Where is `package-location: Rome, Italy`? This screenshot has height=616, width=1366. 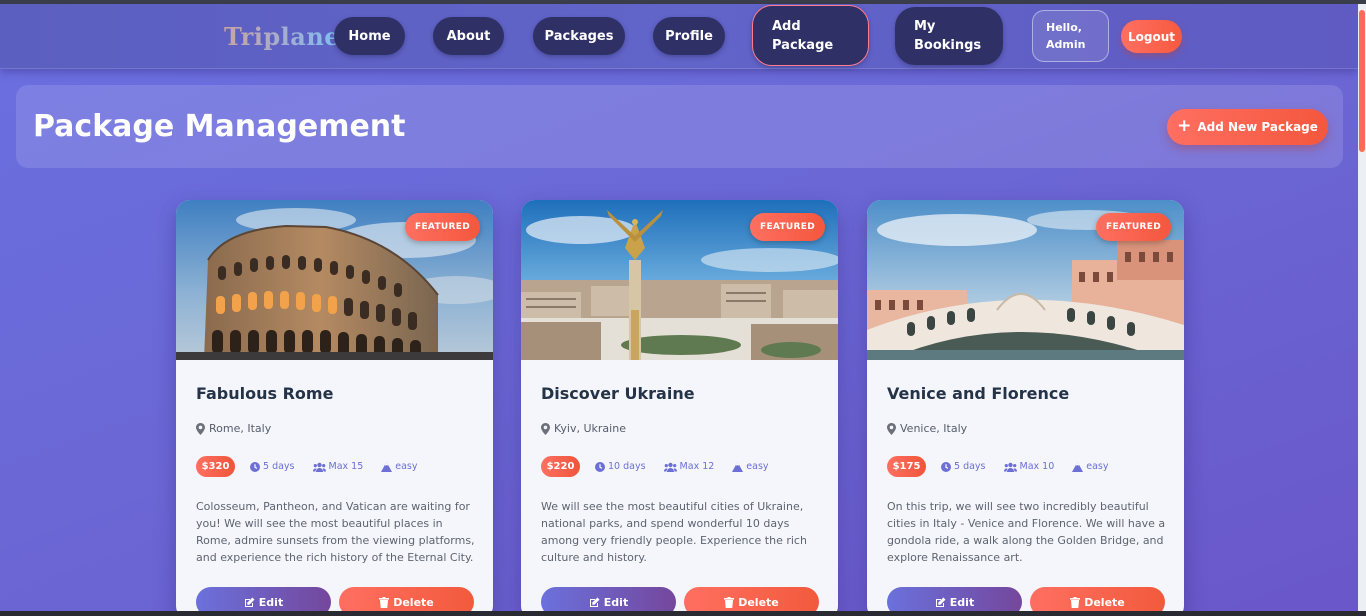
package-location: Rome, Italy is located at coordinates (233, 428).